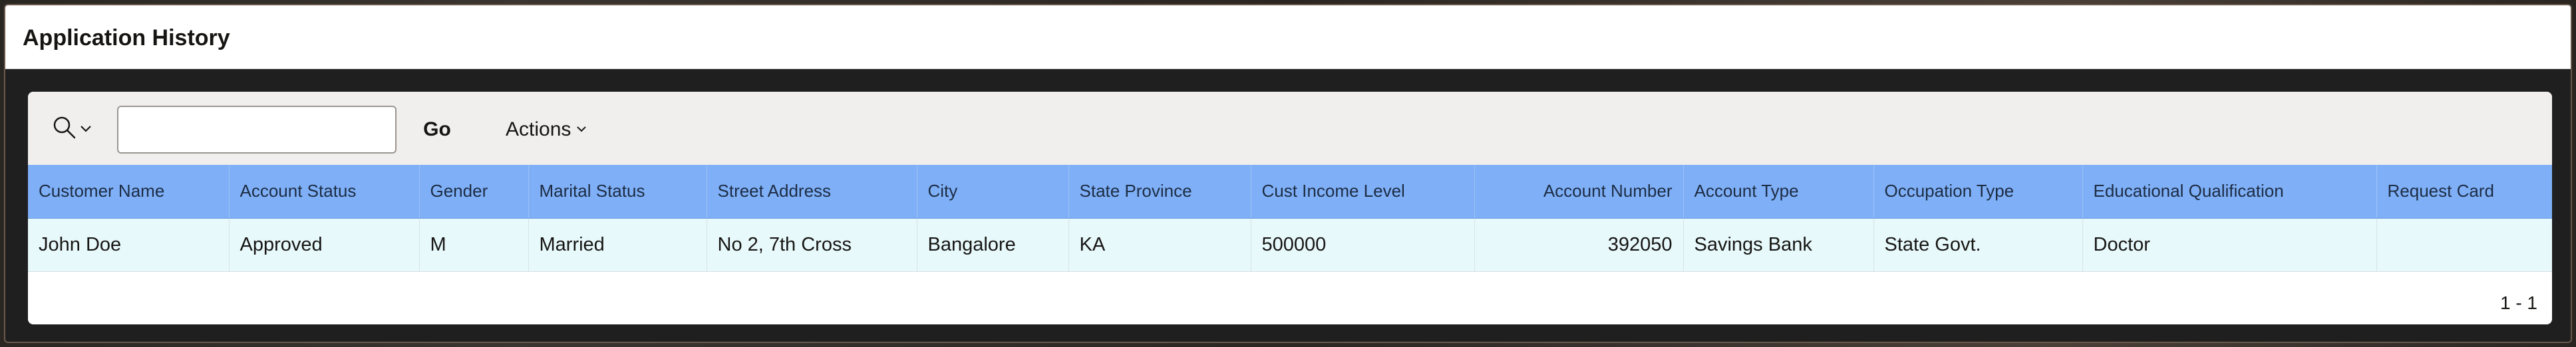  What do you see at coordinates (1778, 192) in the screenshot?
I see `column-header-account-type: Account Type` at bounding box center [1778, 192].